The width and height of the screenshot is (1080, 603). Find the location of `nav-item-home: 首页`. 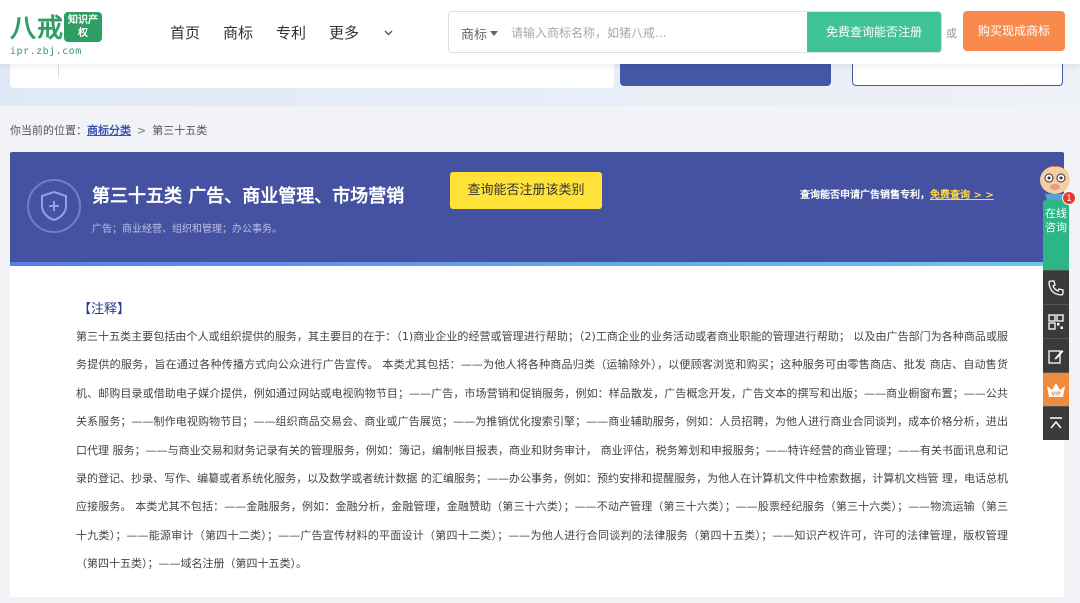

nav-item-home: 首页 is located at coordinates (185, 32).